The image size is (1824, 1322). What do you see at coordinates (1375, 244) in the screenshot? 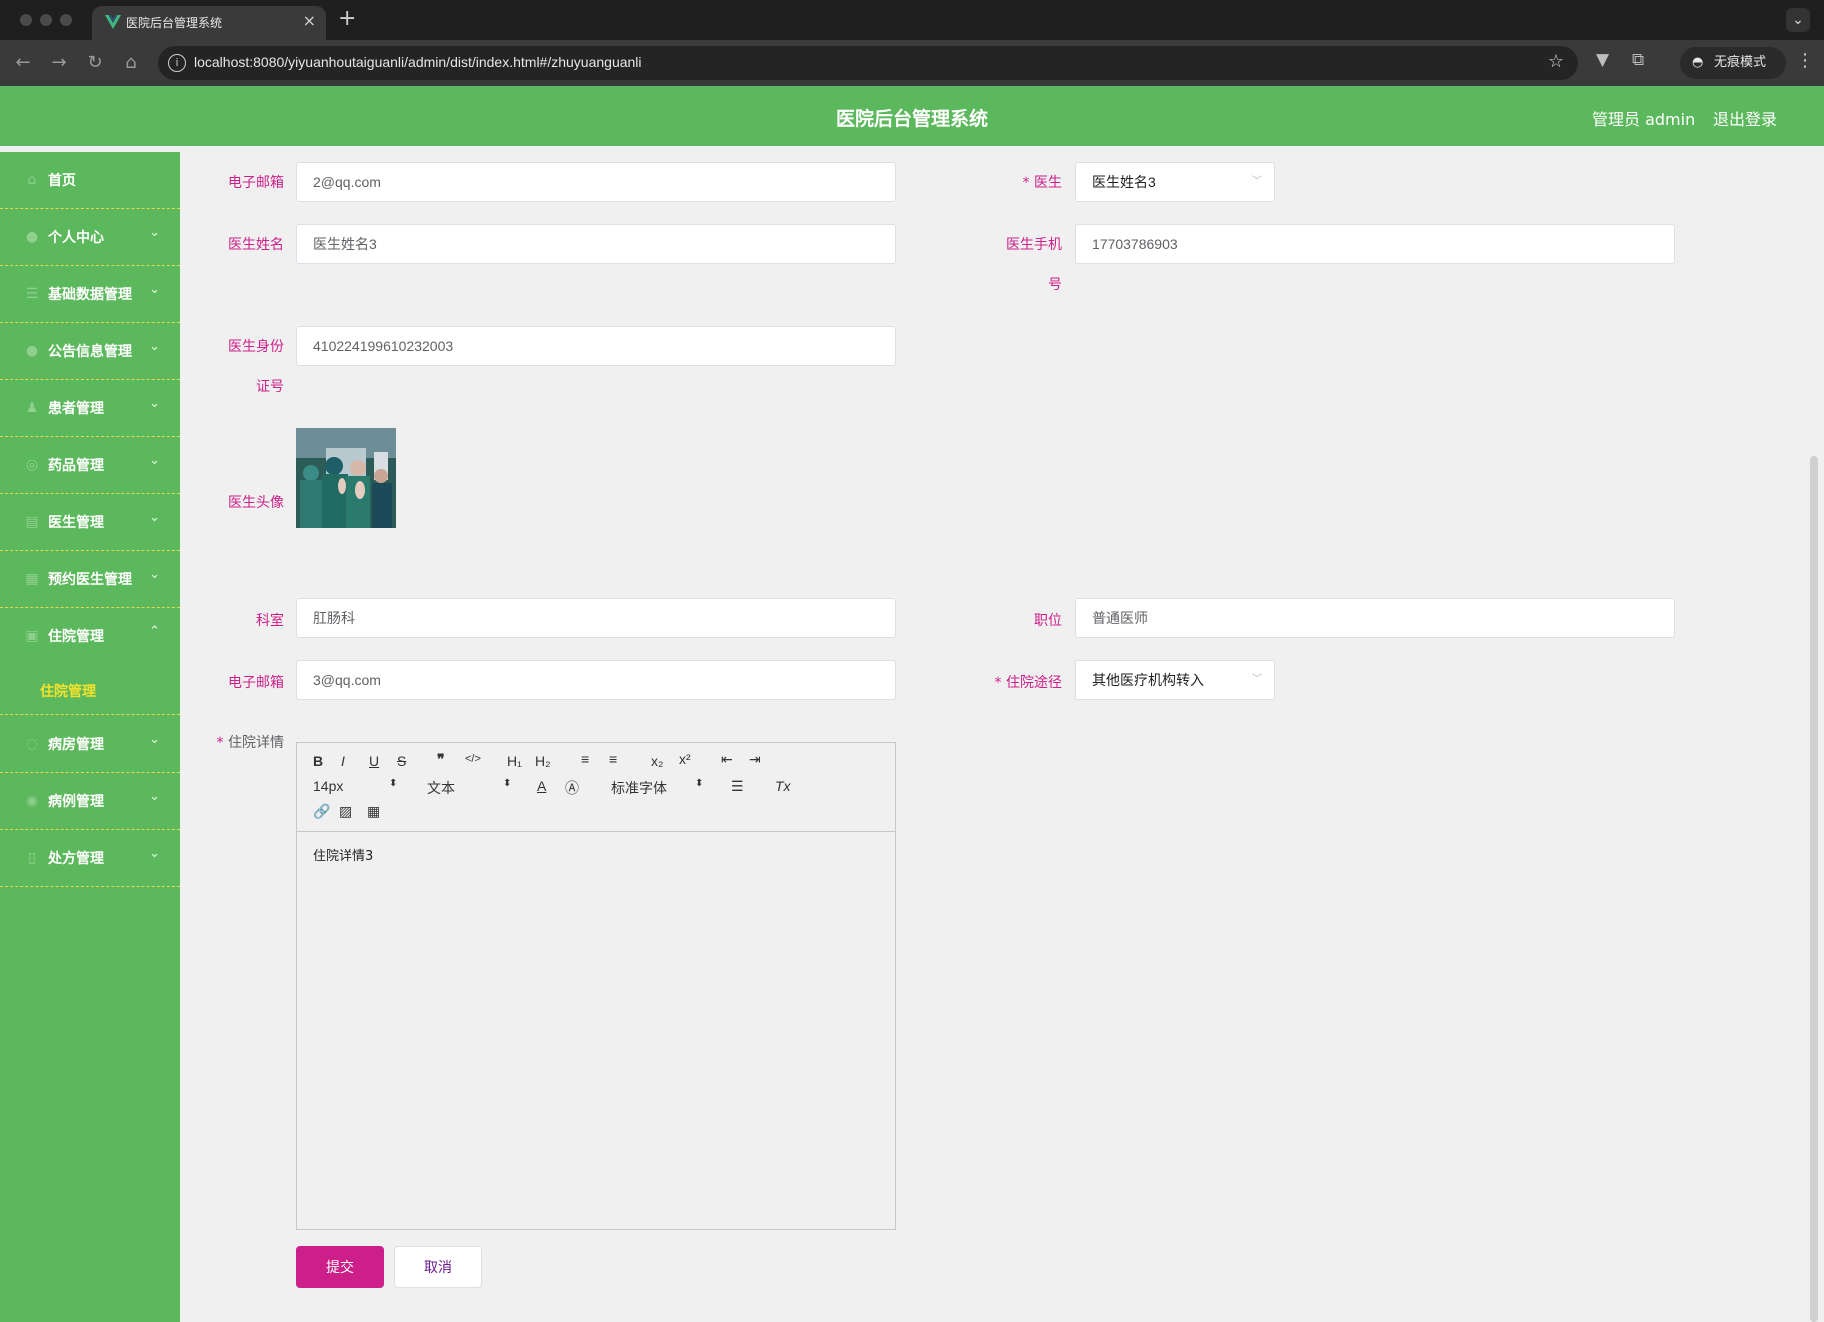
I see `doctor-phone-input: 17703786903` at bounding box center [1375, 244].